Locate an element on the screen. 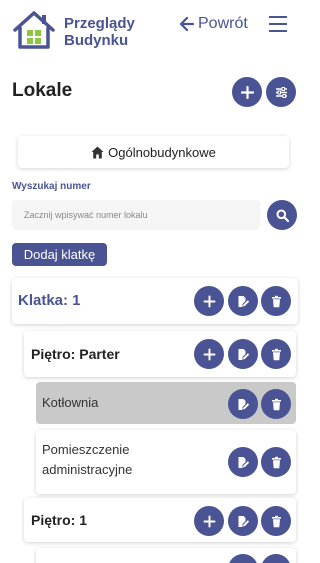 The height and width of the screenshot is (563, 320). filter-settings-button is located at coordinates (281, 92).